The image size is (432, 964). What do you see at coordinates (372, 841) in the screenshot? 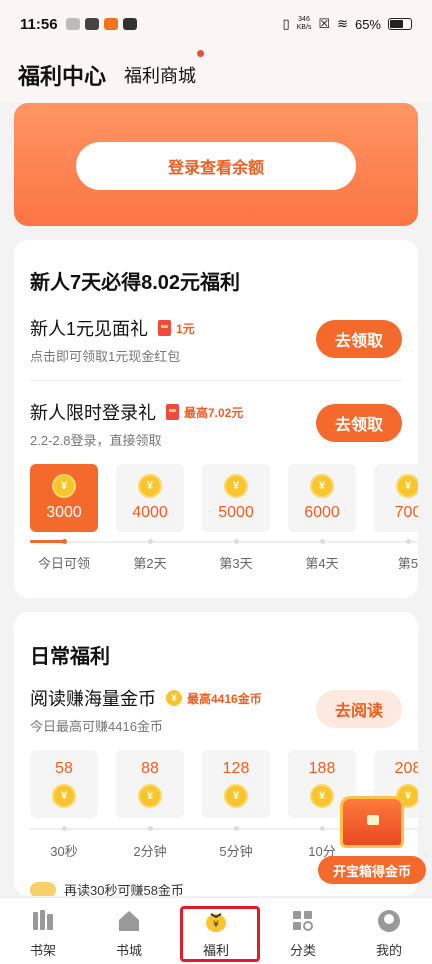
I see `treasure-chest-widget: 开宝箱得金币` at bounding box center [372, 841].